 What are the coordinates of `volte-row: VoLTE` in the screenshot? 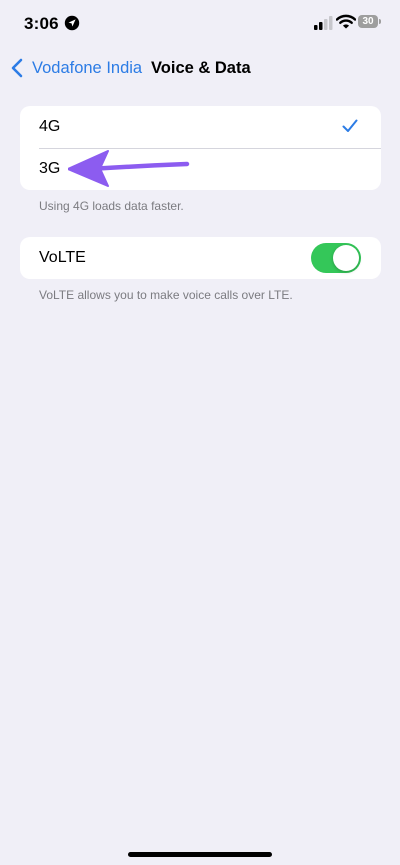 It's located at (200, 258).